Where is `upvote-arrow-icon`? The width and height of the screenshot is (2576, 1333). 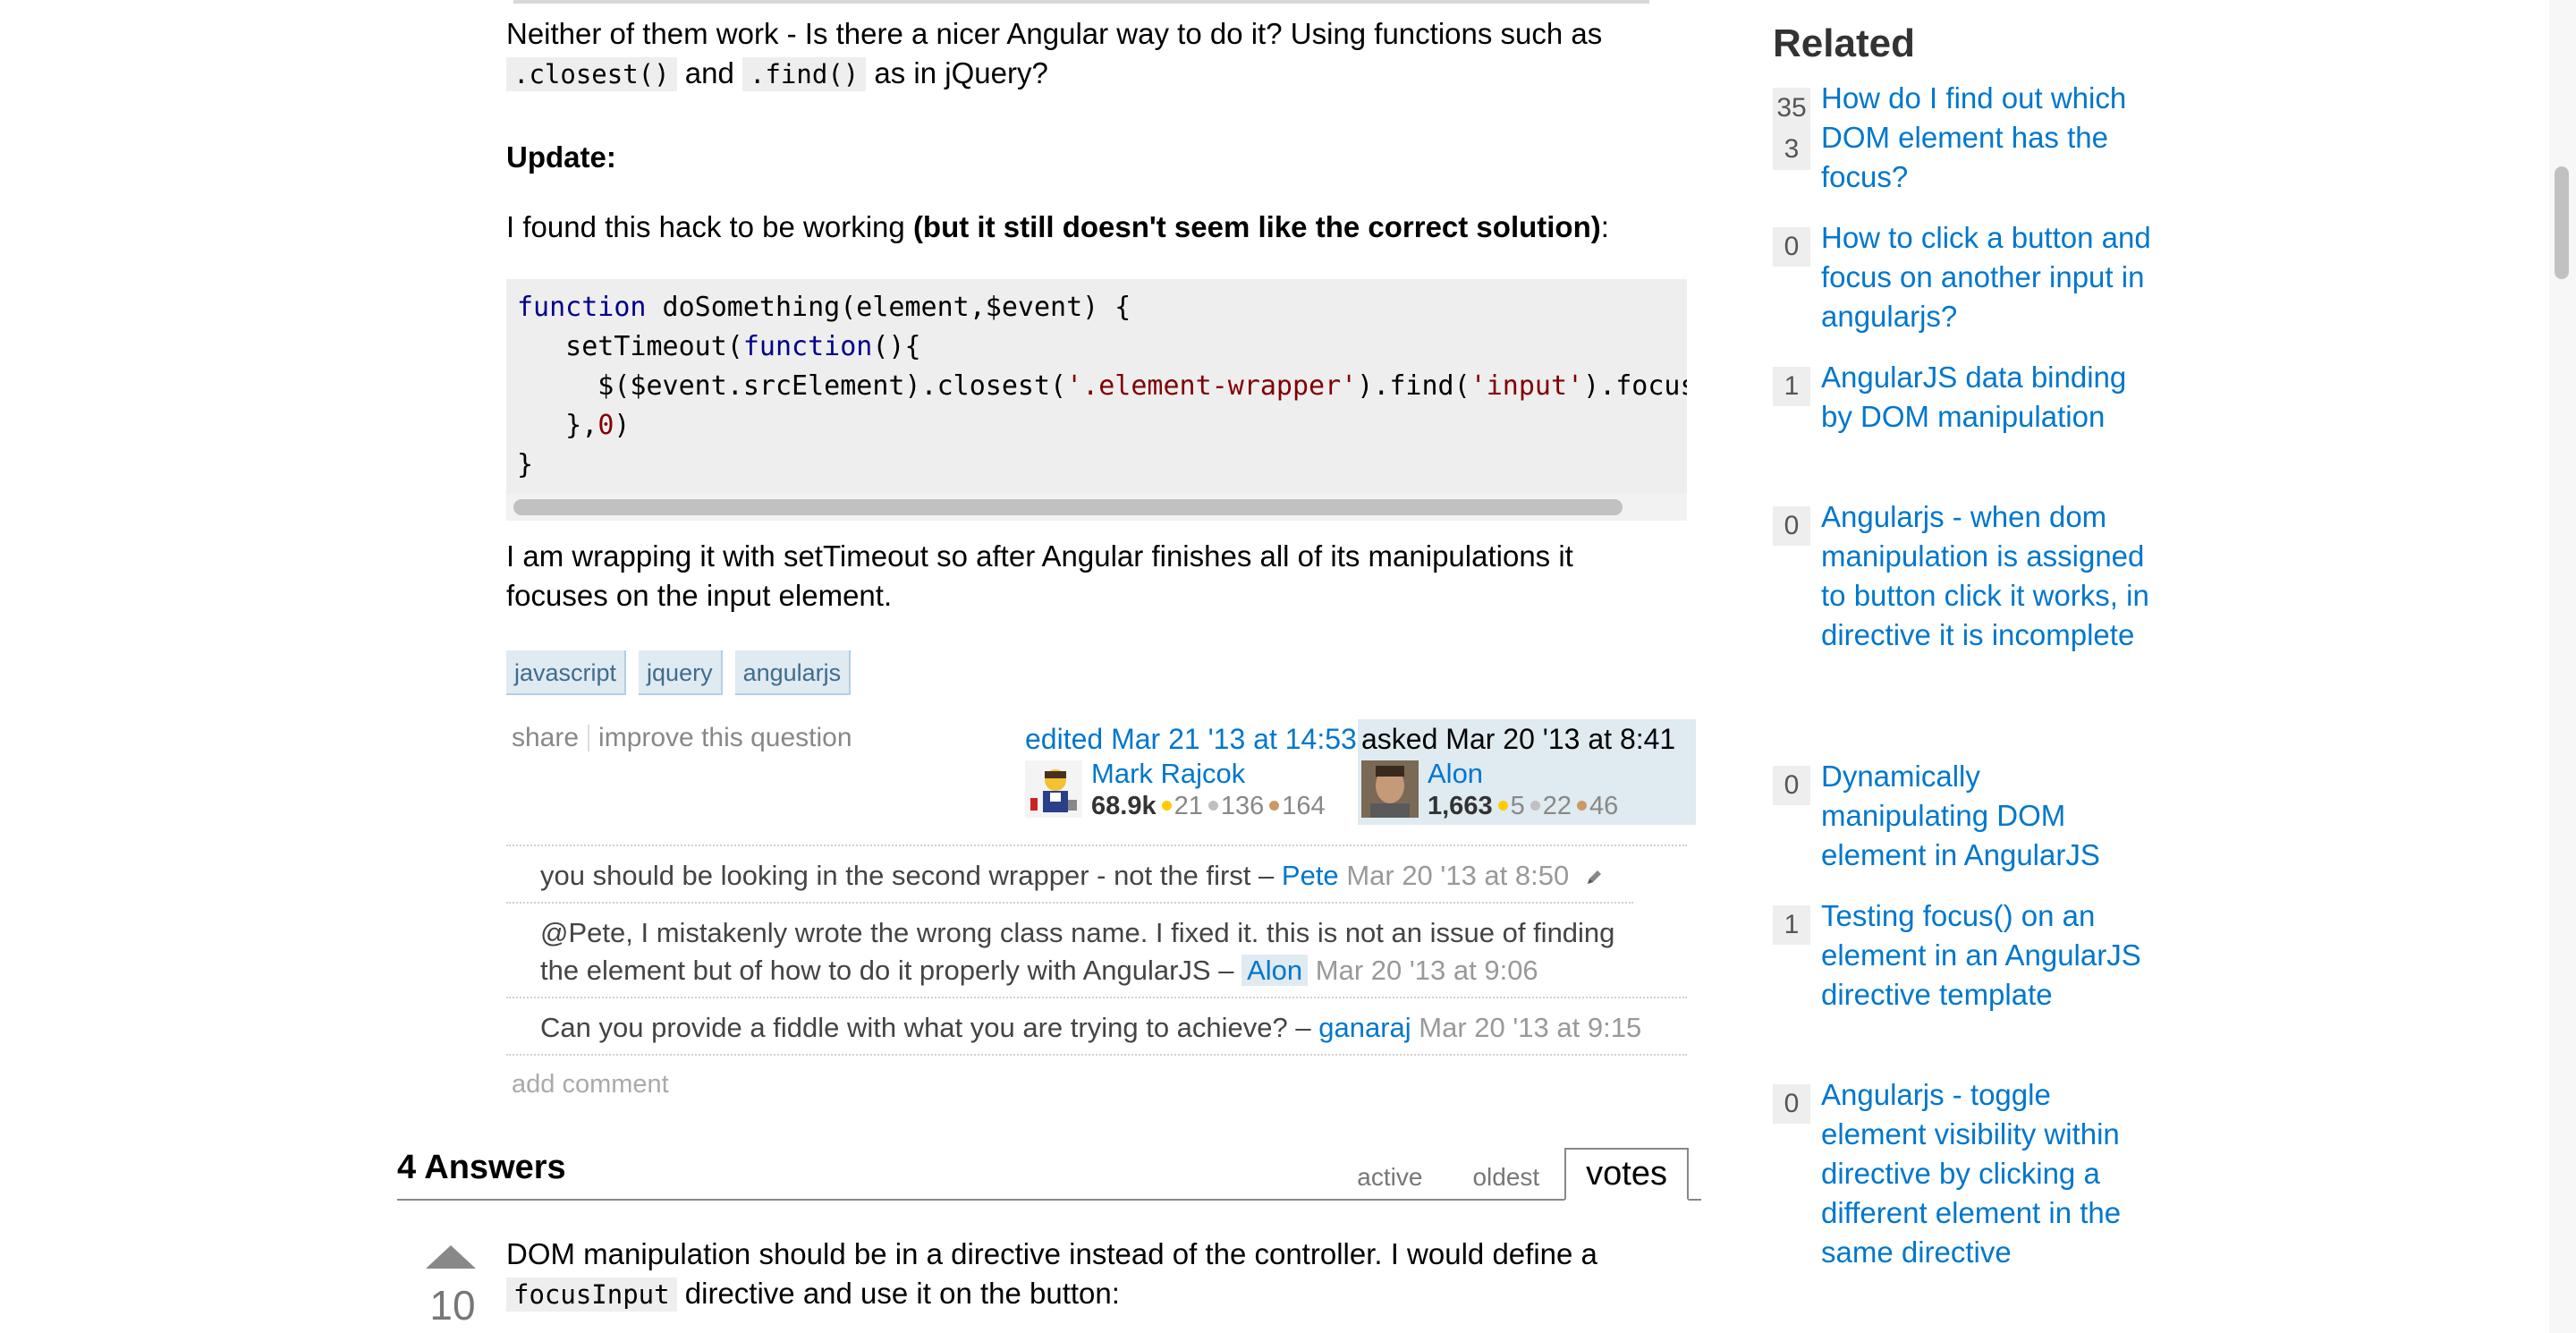
upvote-arrow-icon is located at coordinates (451, 1257).